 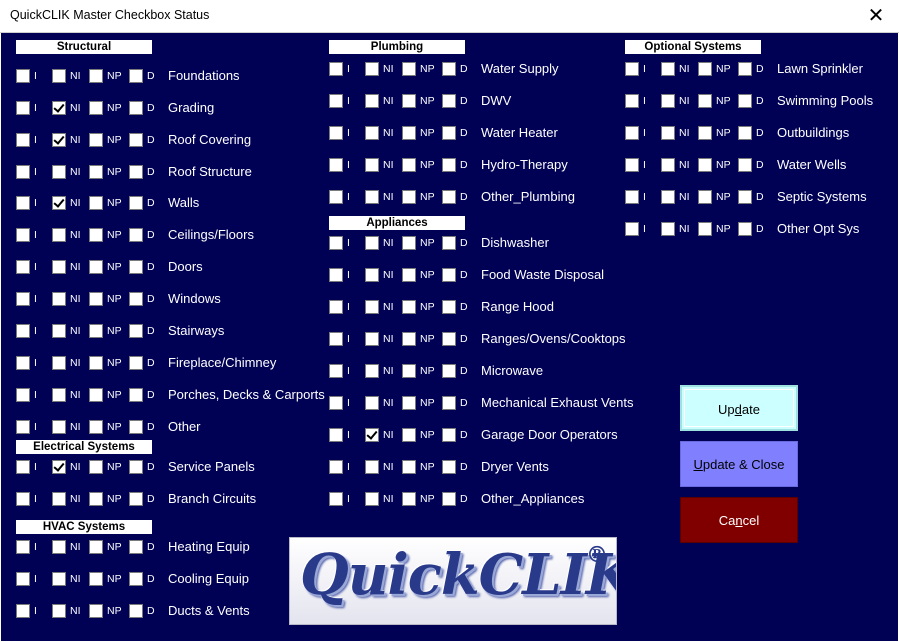 I want to click on update-and-close-button: Update & Close, so click(x=739, y=464).